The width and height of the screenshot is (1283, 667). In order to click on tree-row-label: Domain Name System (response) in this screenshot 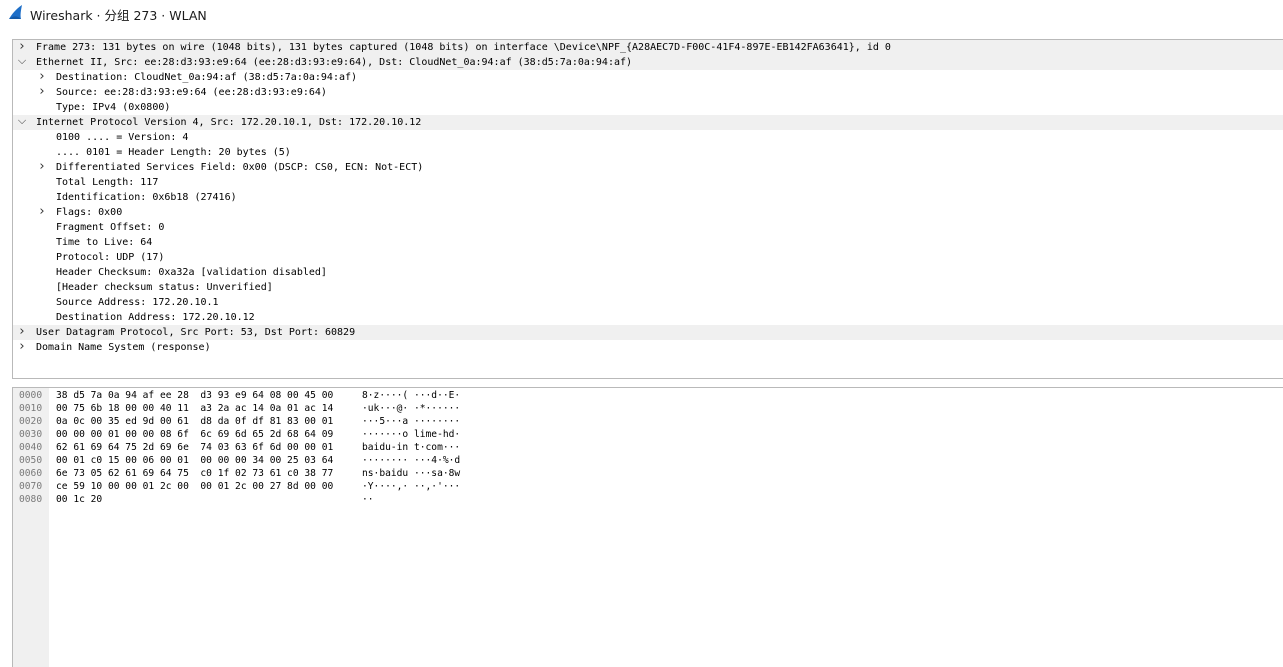, I will do `click(123, 347)`.